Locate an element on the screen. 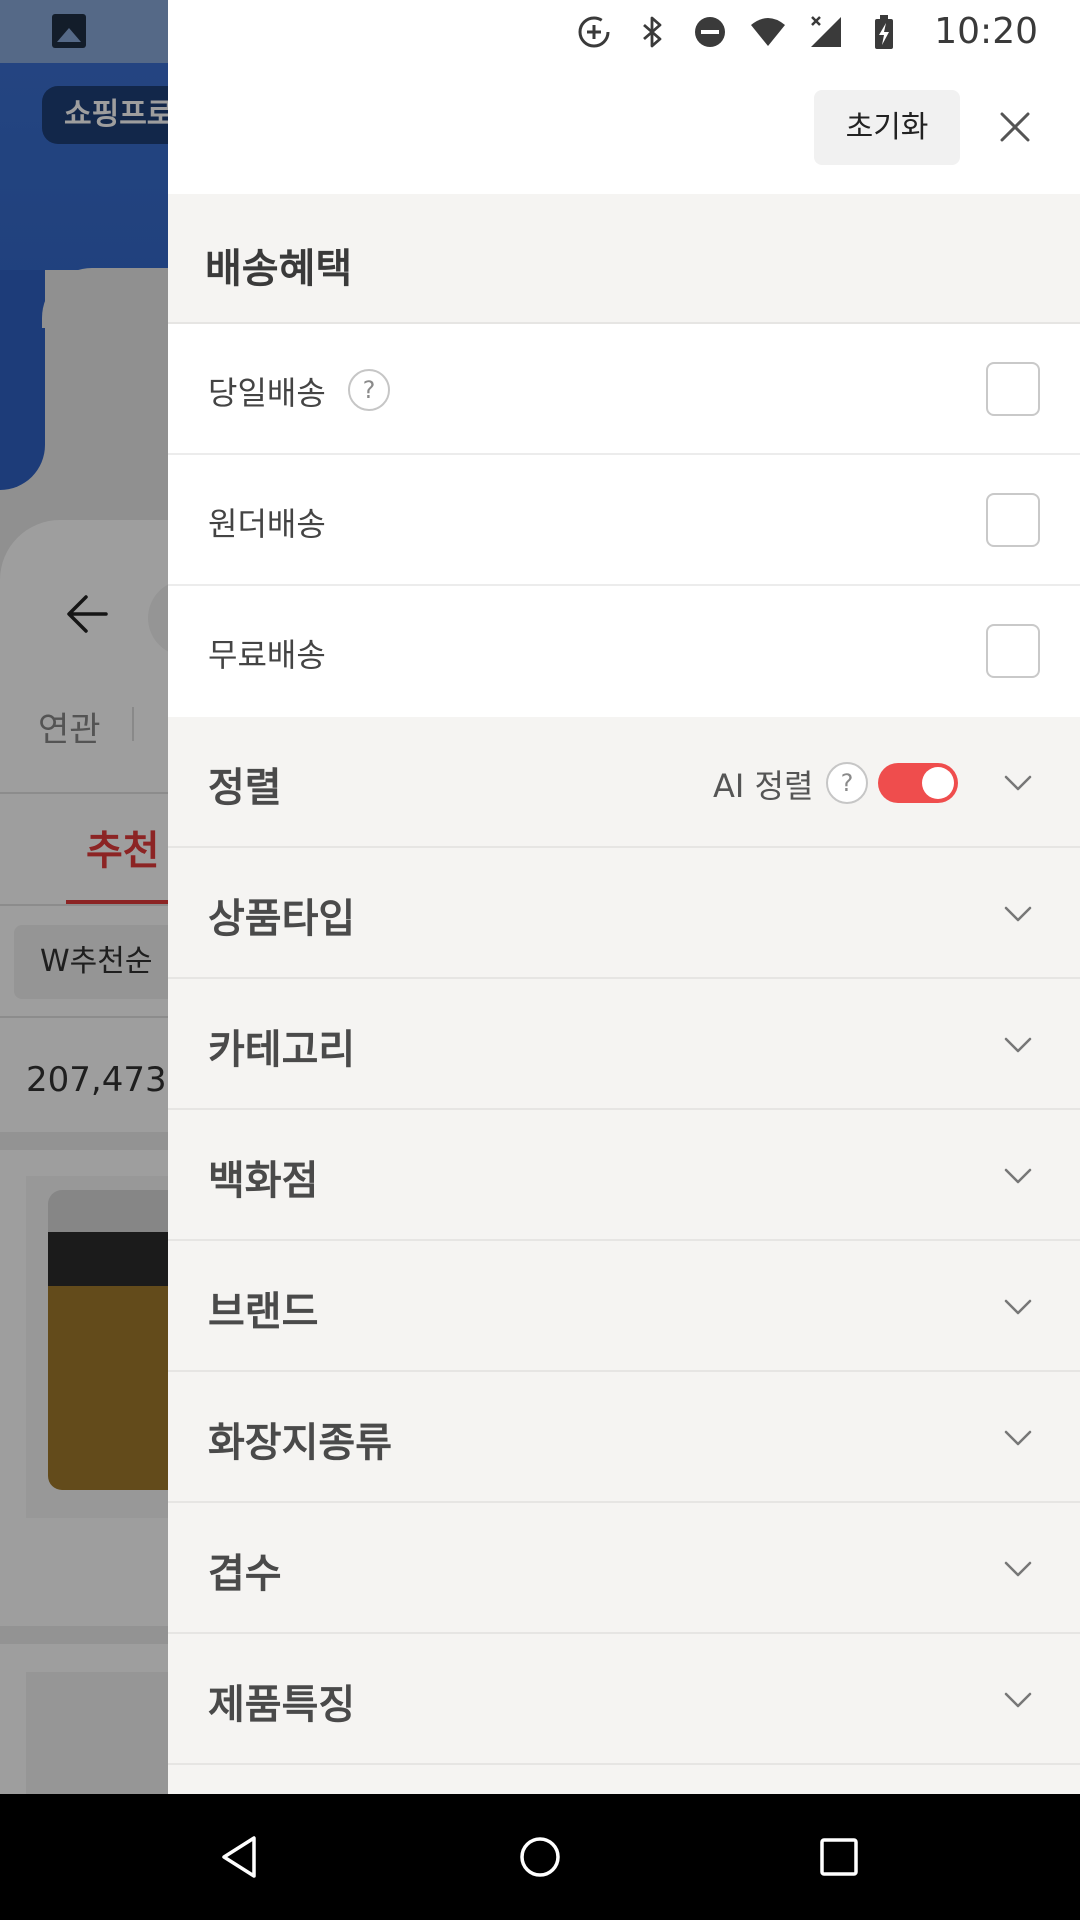 Image resolution: width=1080 pixels, height=1920 pixels. recents-nav-icon is located at coordinates (839, 1857).